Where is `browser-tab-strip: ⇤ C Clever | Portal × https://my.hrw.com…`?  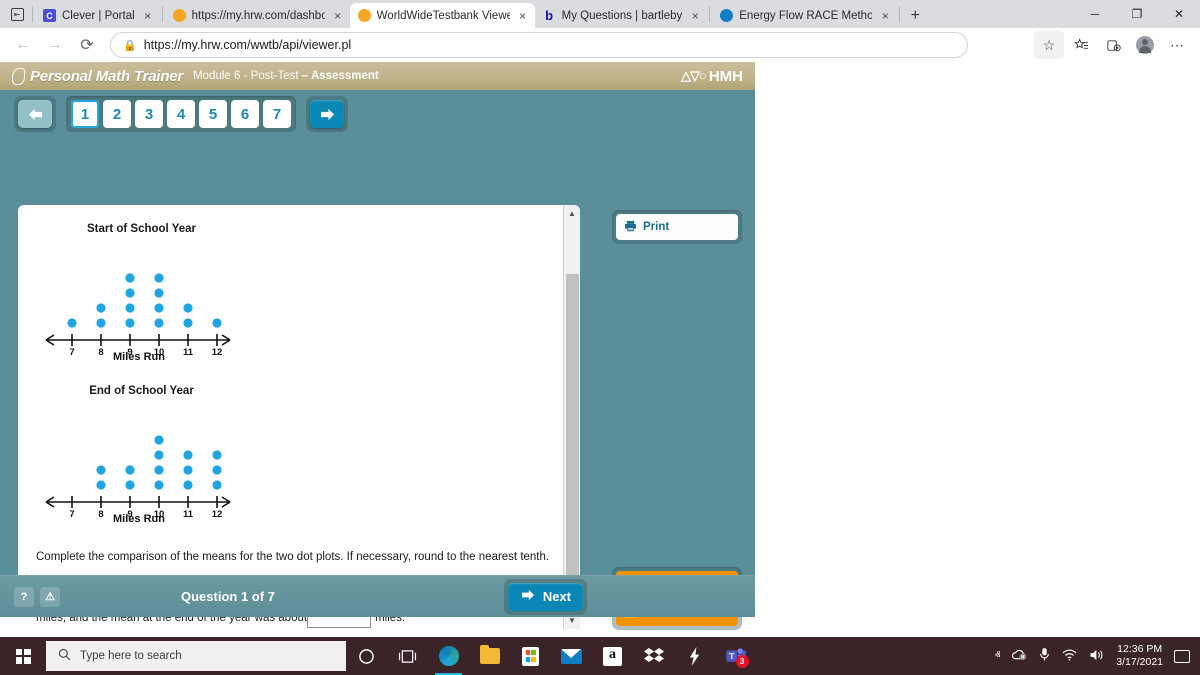
browser-tab-strip: ⇤ C Clever | Portal × https://my.hrw.com… is located at coordinates (600, 14).